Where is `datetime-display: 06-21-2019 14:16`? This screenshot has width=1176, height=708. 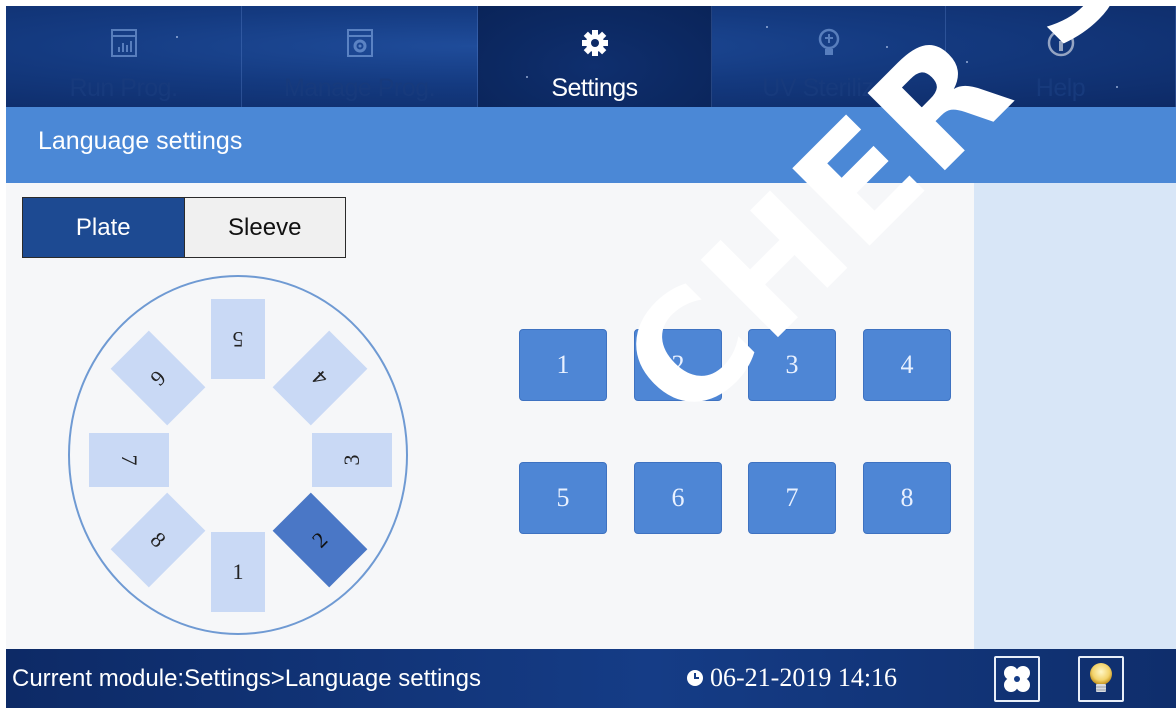 datetime-display: 06-21-2019 14:16 is located at coordinates (791, 678).